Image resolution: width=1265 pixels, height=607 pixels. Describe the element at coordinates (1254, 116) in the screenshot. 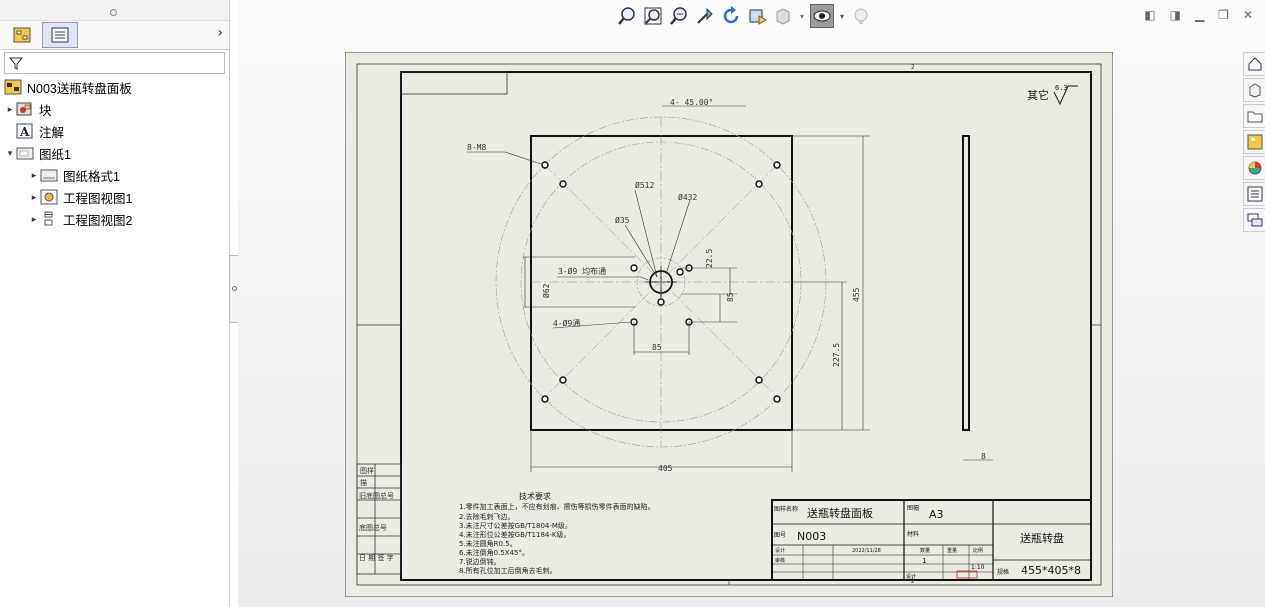

I see `folder-icon` at that location.